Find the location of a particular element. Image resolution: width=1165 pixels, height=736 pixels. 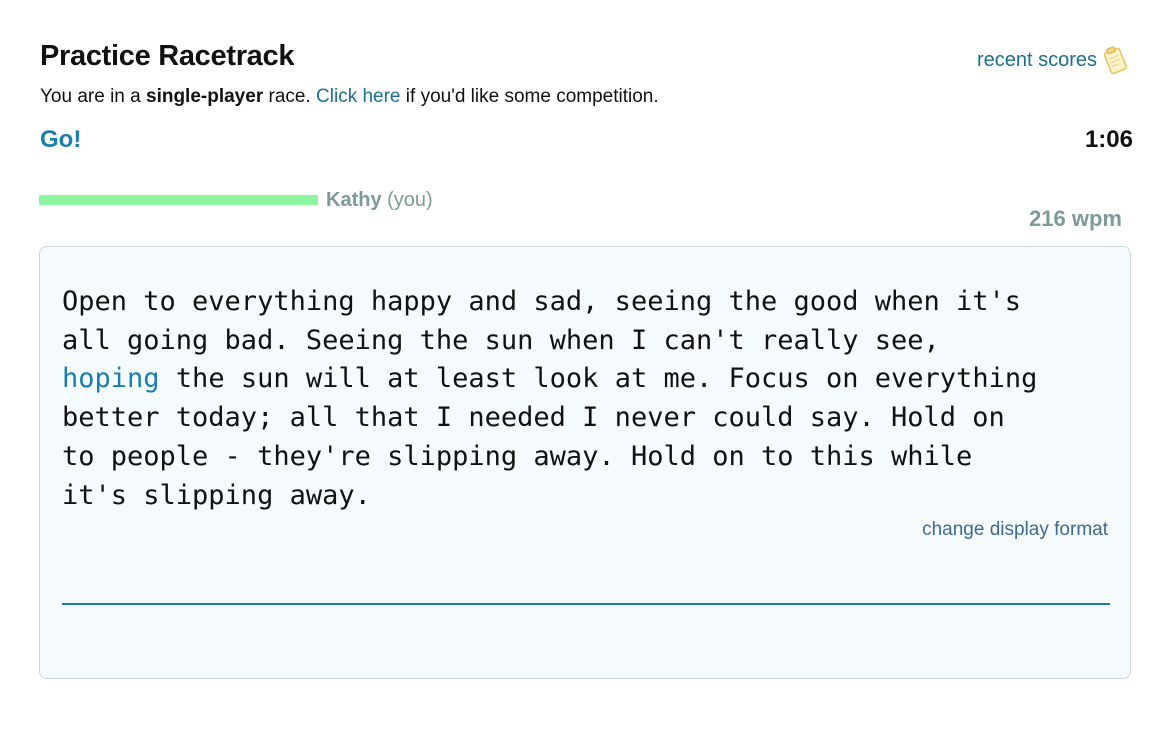

race-timer: 1:06 is located at coordinates (1108, 139).